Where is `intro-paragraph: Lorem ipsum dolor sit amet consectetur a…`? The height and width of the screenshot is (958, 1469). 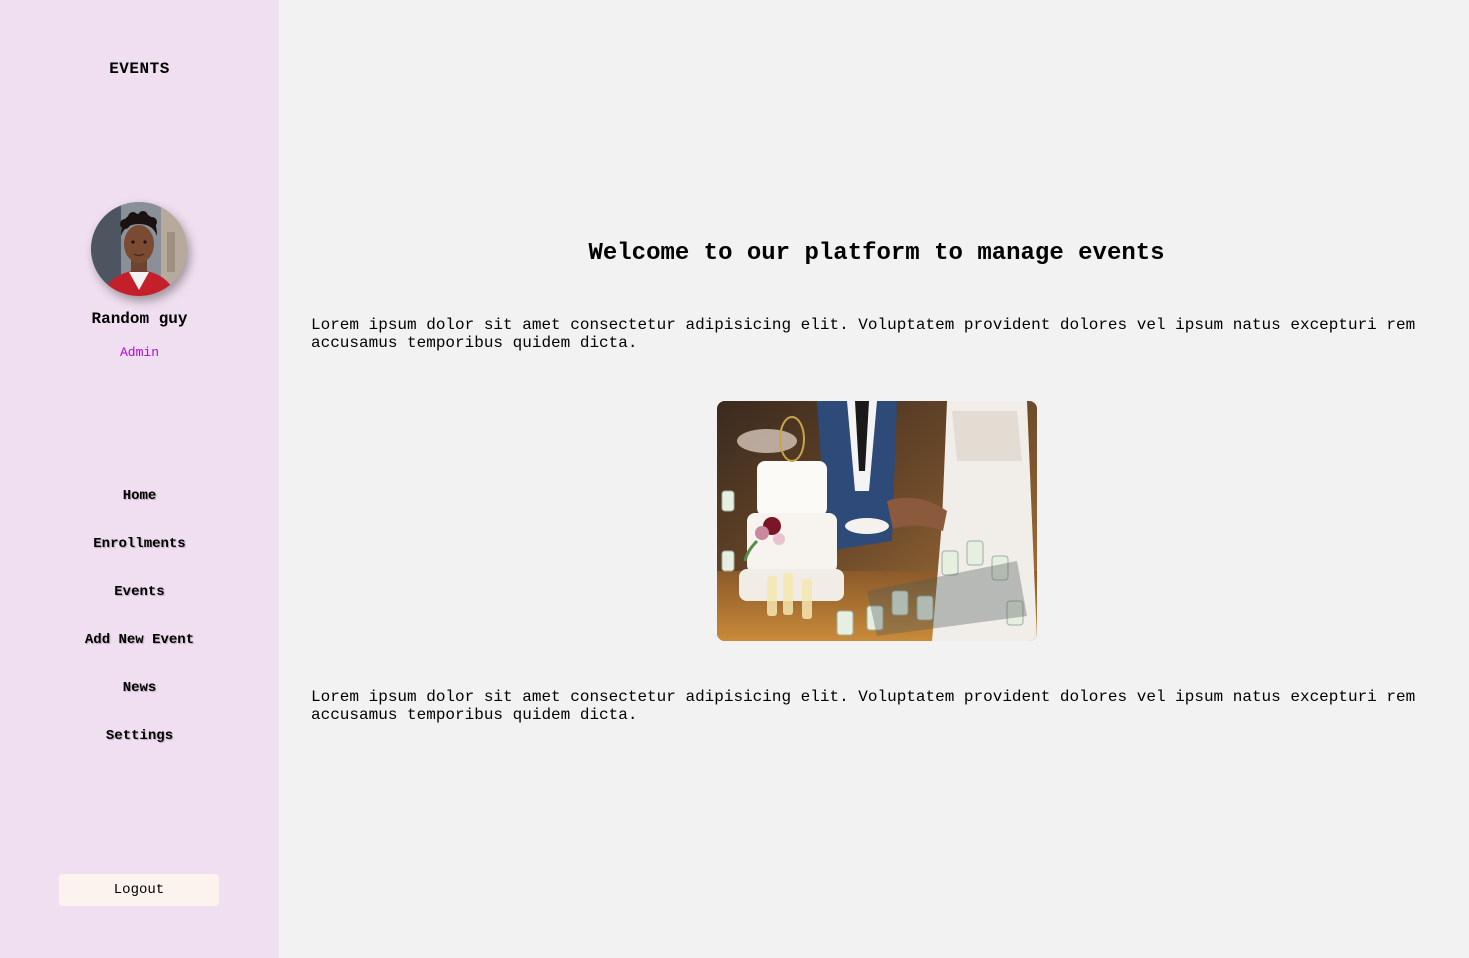
intro-paragraph: Lorem ipsum dolor sit amet consectetur a… is located at coordinates (863, 334).